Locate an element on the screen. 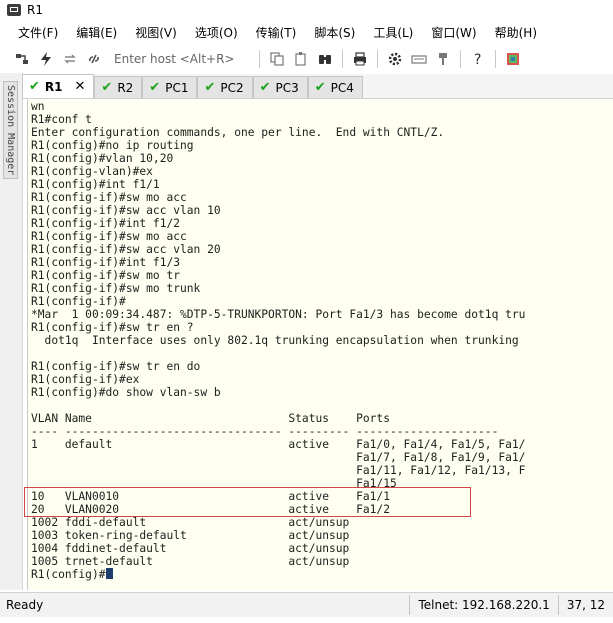  tab-pc2: ✔ PC2 is located at coordinates (225, 87).